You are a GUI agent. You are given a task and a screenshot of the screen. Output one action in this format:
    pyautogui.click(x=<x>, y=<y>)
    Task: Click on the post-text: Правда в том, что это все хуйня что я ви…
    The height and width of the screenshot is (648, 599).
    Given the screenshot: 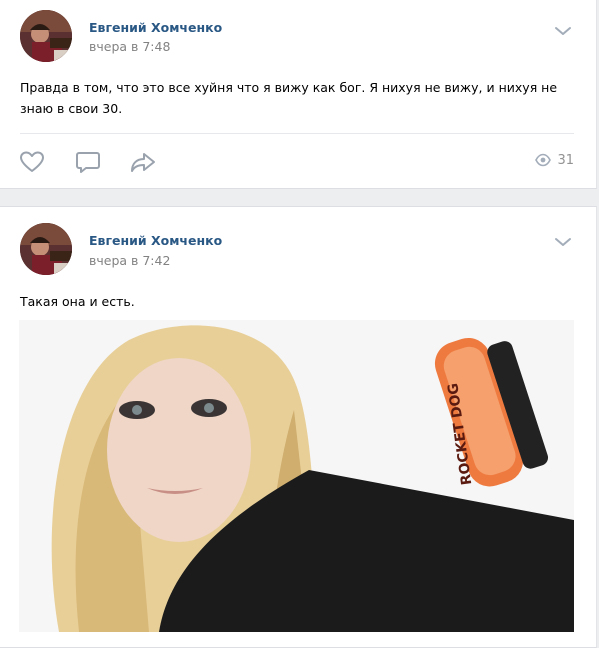 What is the action you would take?
    pyautogui.click(x=289, y=98)
    